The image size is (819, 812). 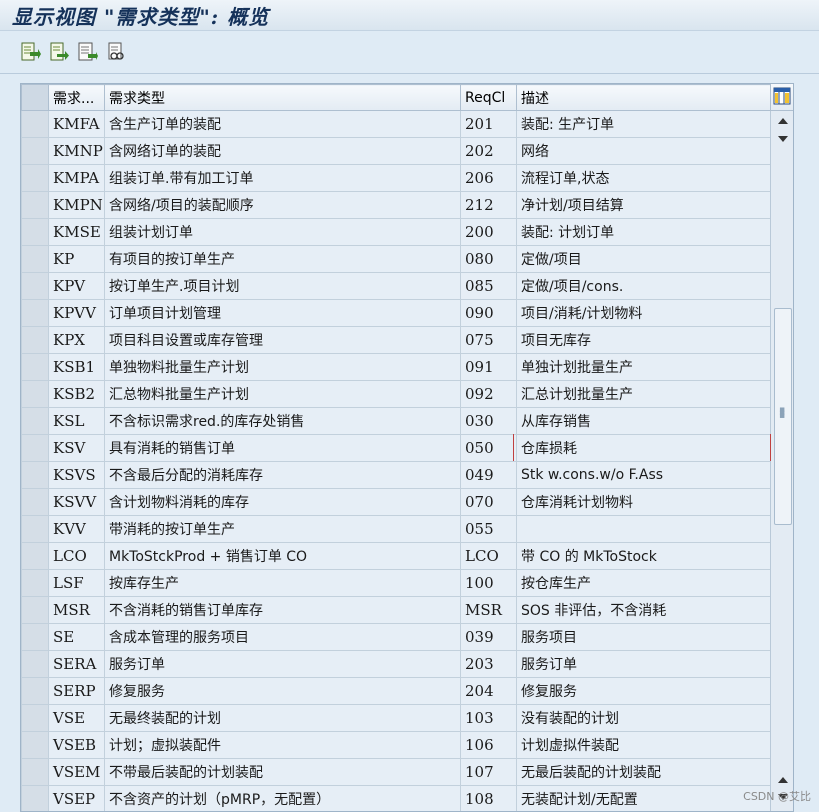 What do you see at coordinates (396, 367) in the screenshot?
I see `table-row: KSB1单独物料批量生产计划091单独计划批量生产` at bounding box center [396, 367].